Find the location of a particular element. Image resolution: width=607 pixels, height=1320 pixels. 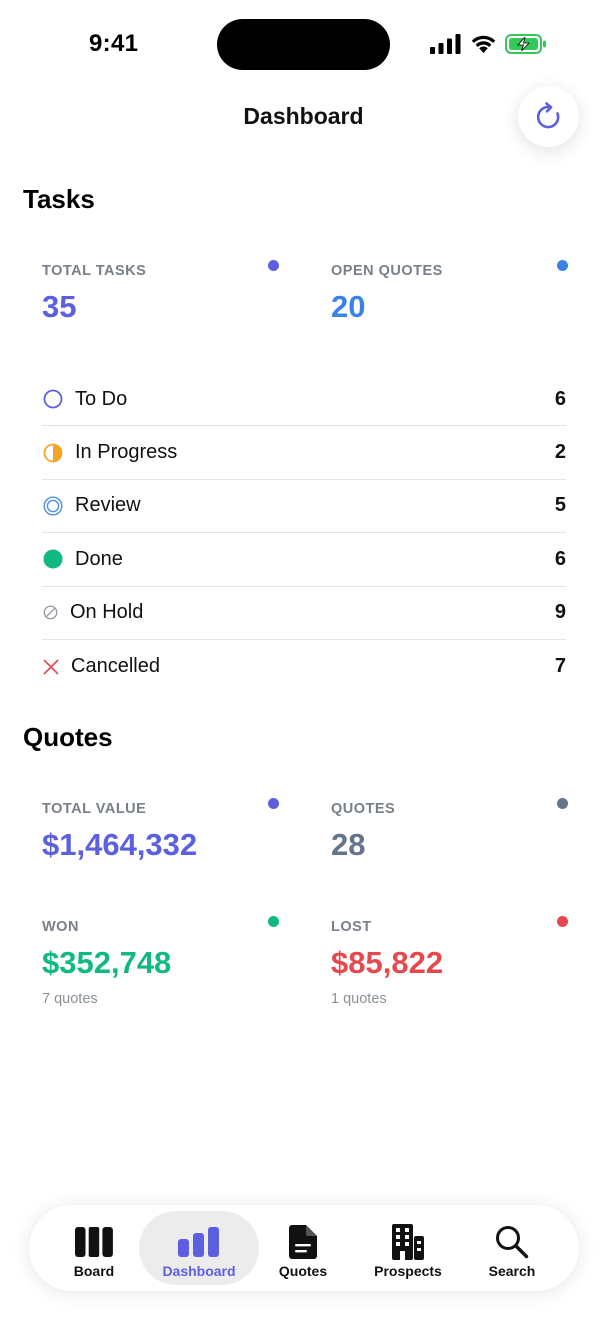

total-tasks-stat: TOTAL TASKS 35 is located at coordinates (164, 294).